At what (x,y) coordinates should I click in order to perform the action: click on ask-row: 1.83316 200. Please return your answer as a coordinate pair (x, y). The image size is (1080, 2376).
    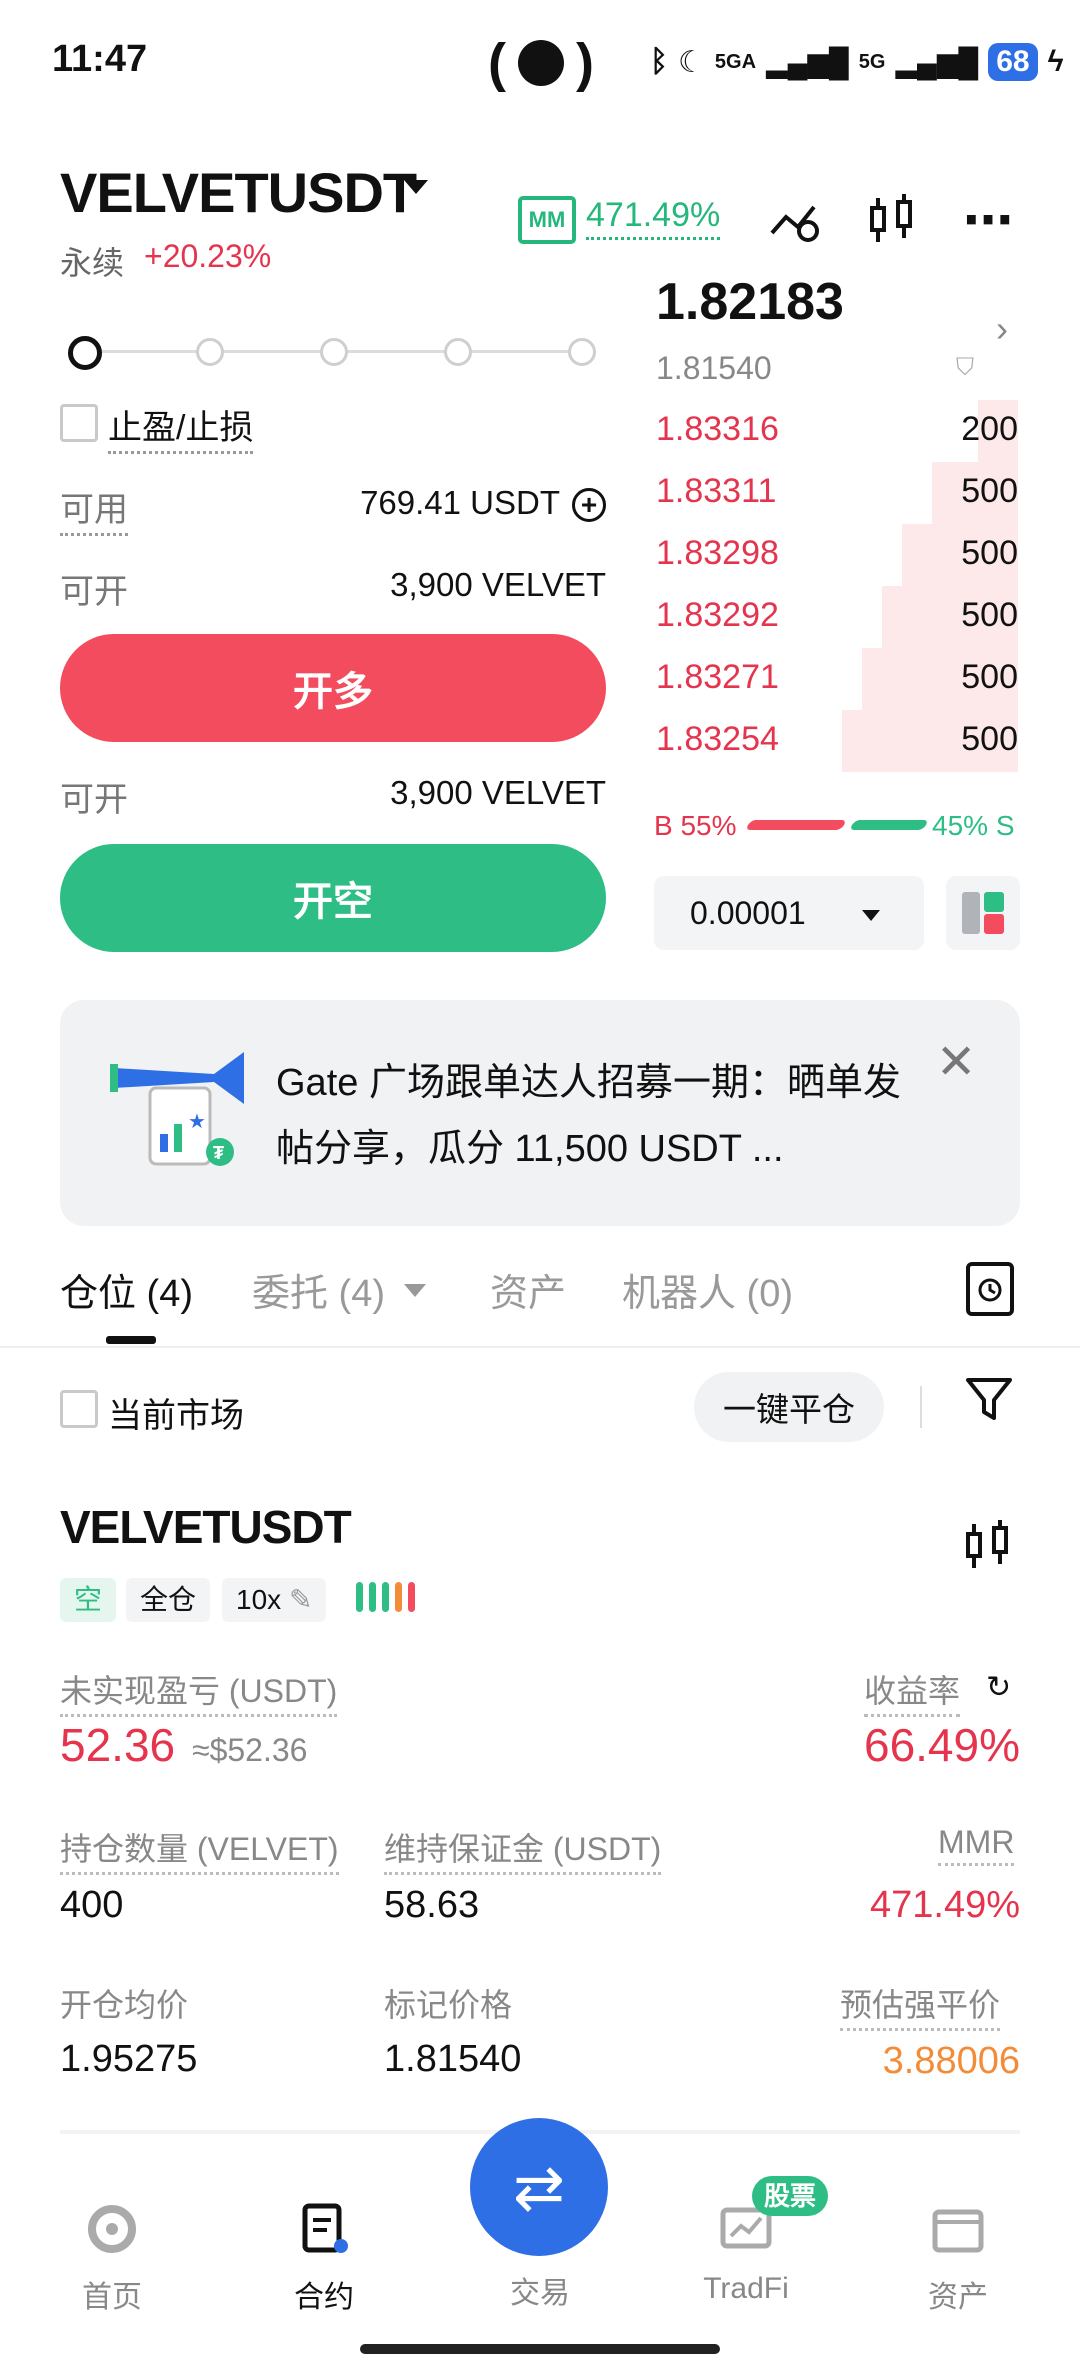
    Looking at the image, I should click on (837, 431).